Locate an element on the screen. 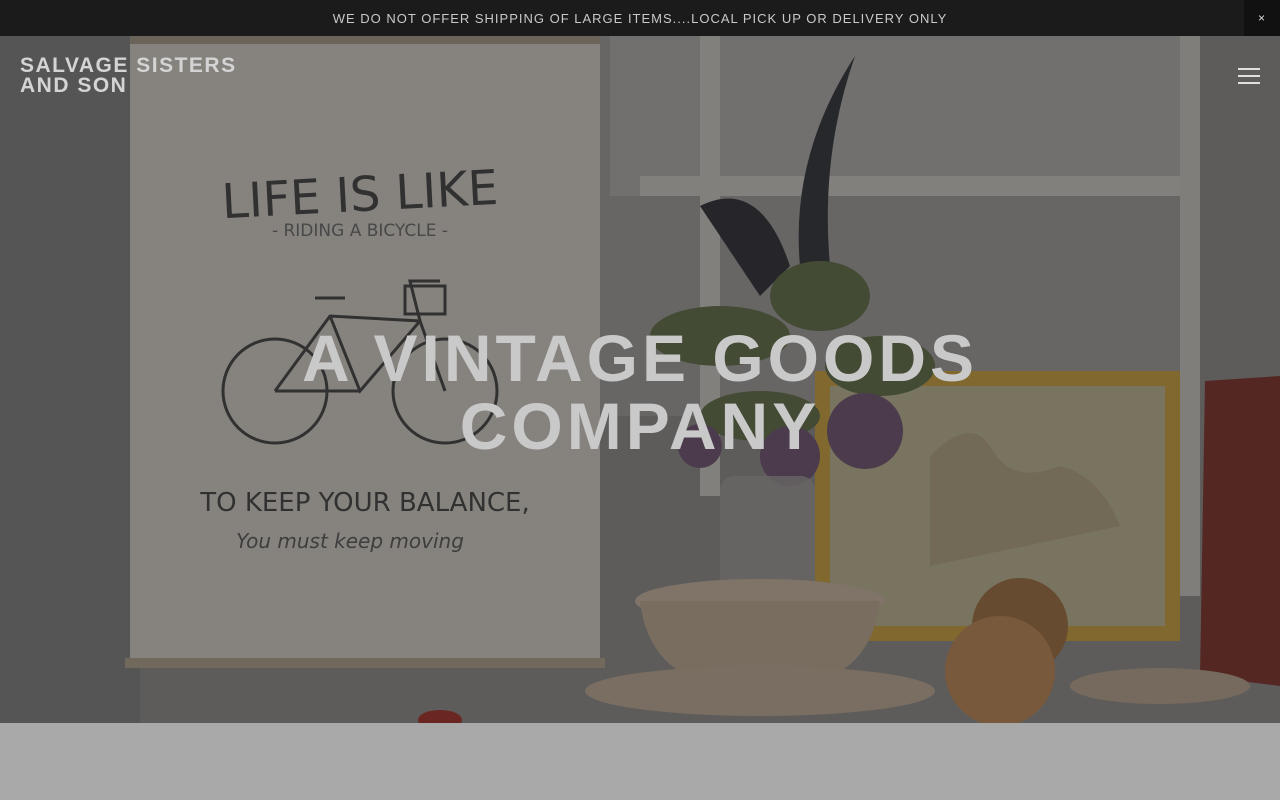 The width and height of the screenshot is (1280, 800). logo-line-2: AND SON is located at coordinates (74, 85).